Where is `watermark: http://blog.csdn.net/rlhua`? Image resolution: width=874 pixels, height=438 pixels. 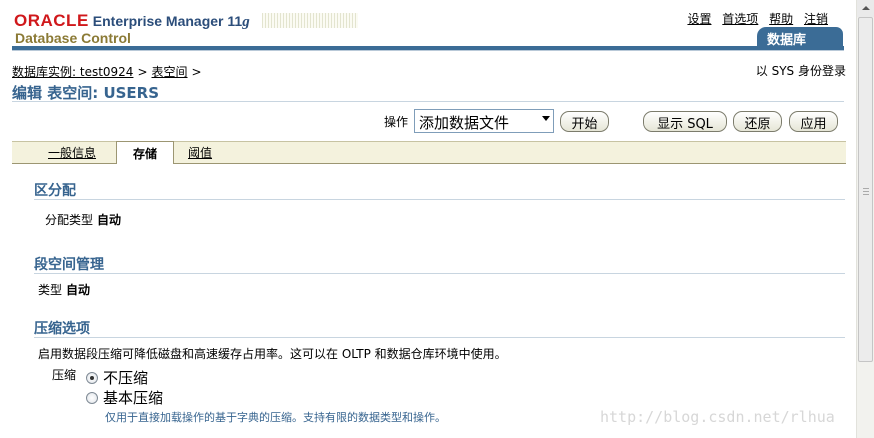
watermark: http://blog.csdn.net/rlhua is located at coordinates (717, 417).